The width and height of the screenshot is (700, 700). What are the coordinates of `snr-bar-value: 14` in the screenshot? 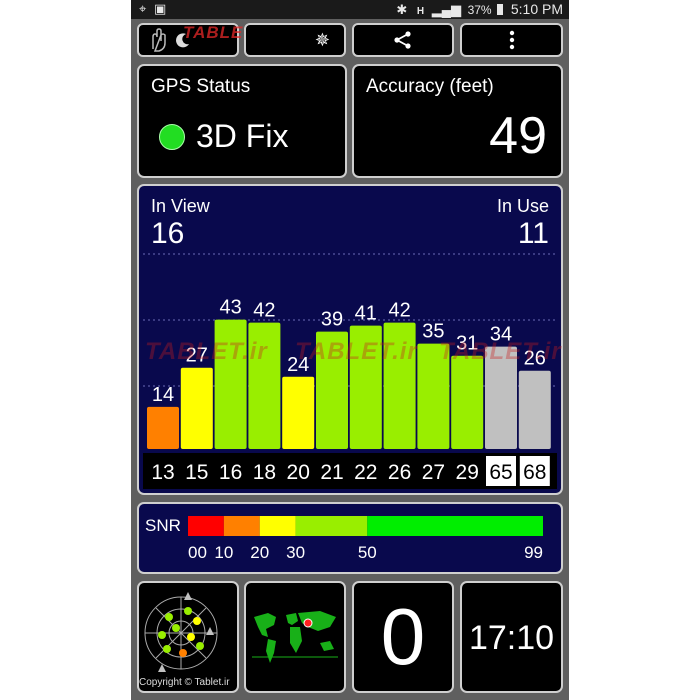 It's located at (163, 395).